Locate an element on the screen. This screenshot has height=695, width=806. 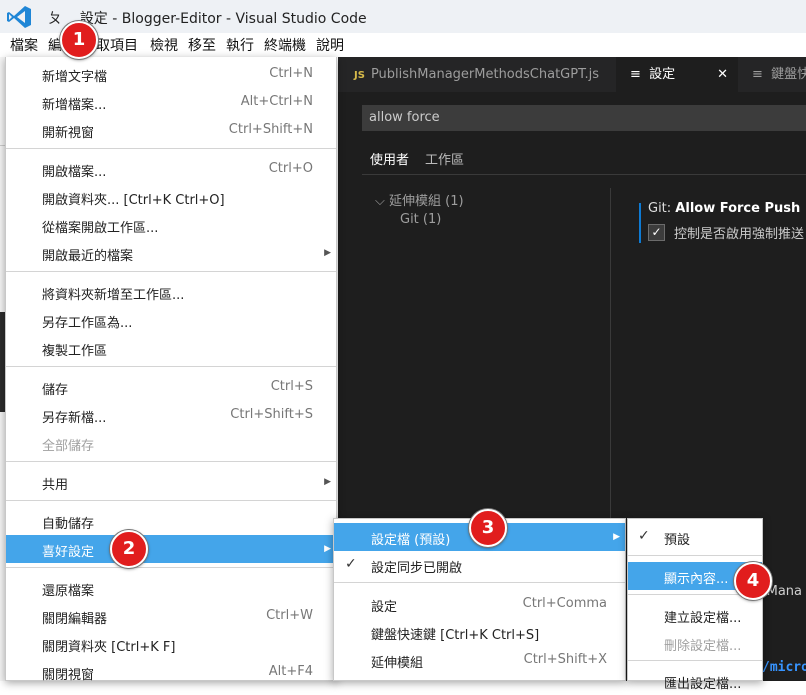
settings-file-icon: ≡ is located at coordinates (635, 74).